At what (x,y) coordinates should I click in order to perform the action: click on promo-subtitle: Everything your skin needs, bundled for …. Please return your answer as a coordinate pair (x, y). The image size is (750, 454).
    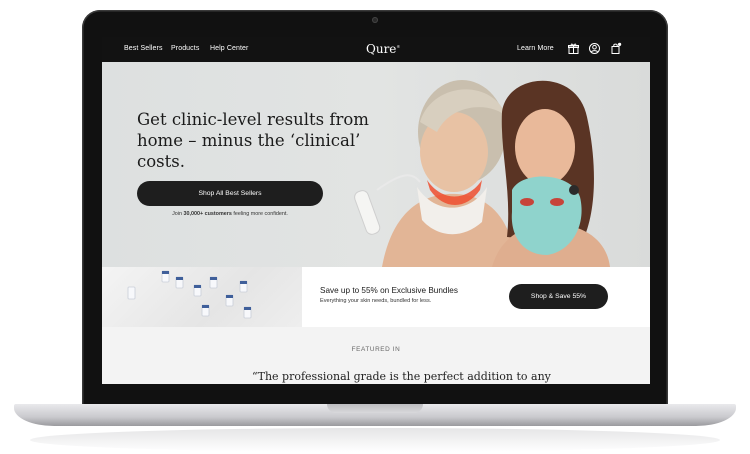
    Looking at the image, I should click on (376, 301).